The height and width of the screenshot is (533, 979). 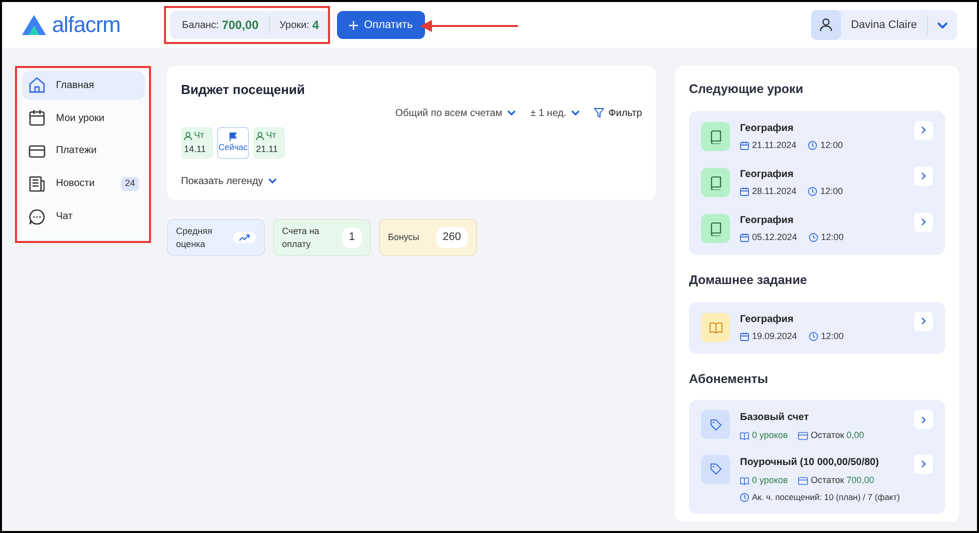 What do you see at coordinates (240, 25) in the screenshot?
I see `balance-value: 700,00` at bounding box center [240, 25].